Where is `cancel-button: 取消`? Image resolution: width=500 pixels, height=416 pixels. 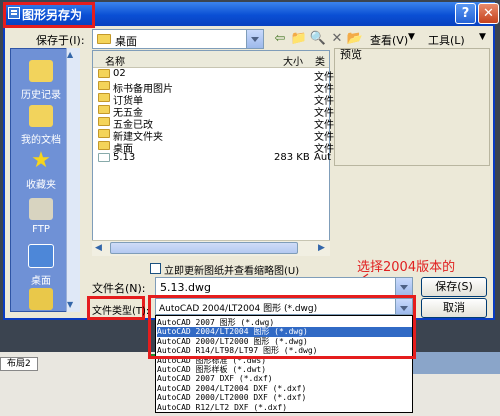
cancel-button: 取消 is located at coordinates (454, 308).